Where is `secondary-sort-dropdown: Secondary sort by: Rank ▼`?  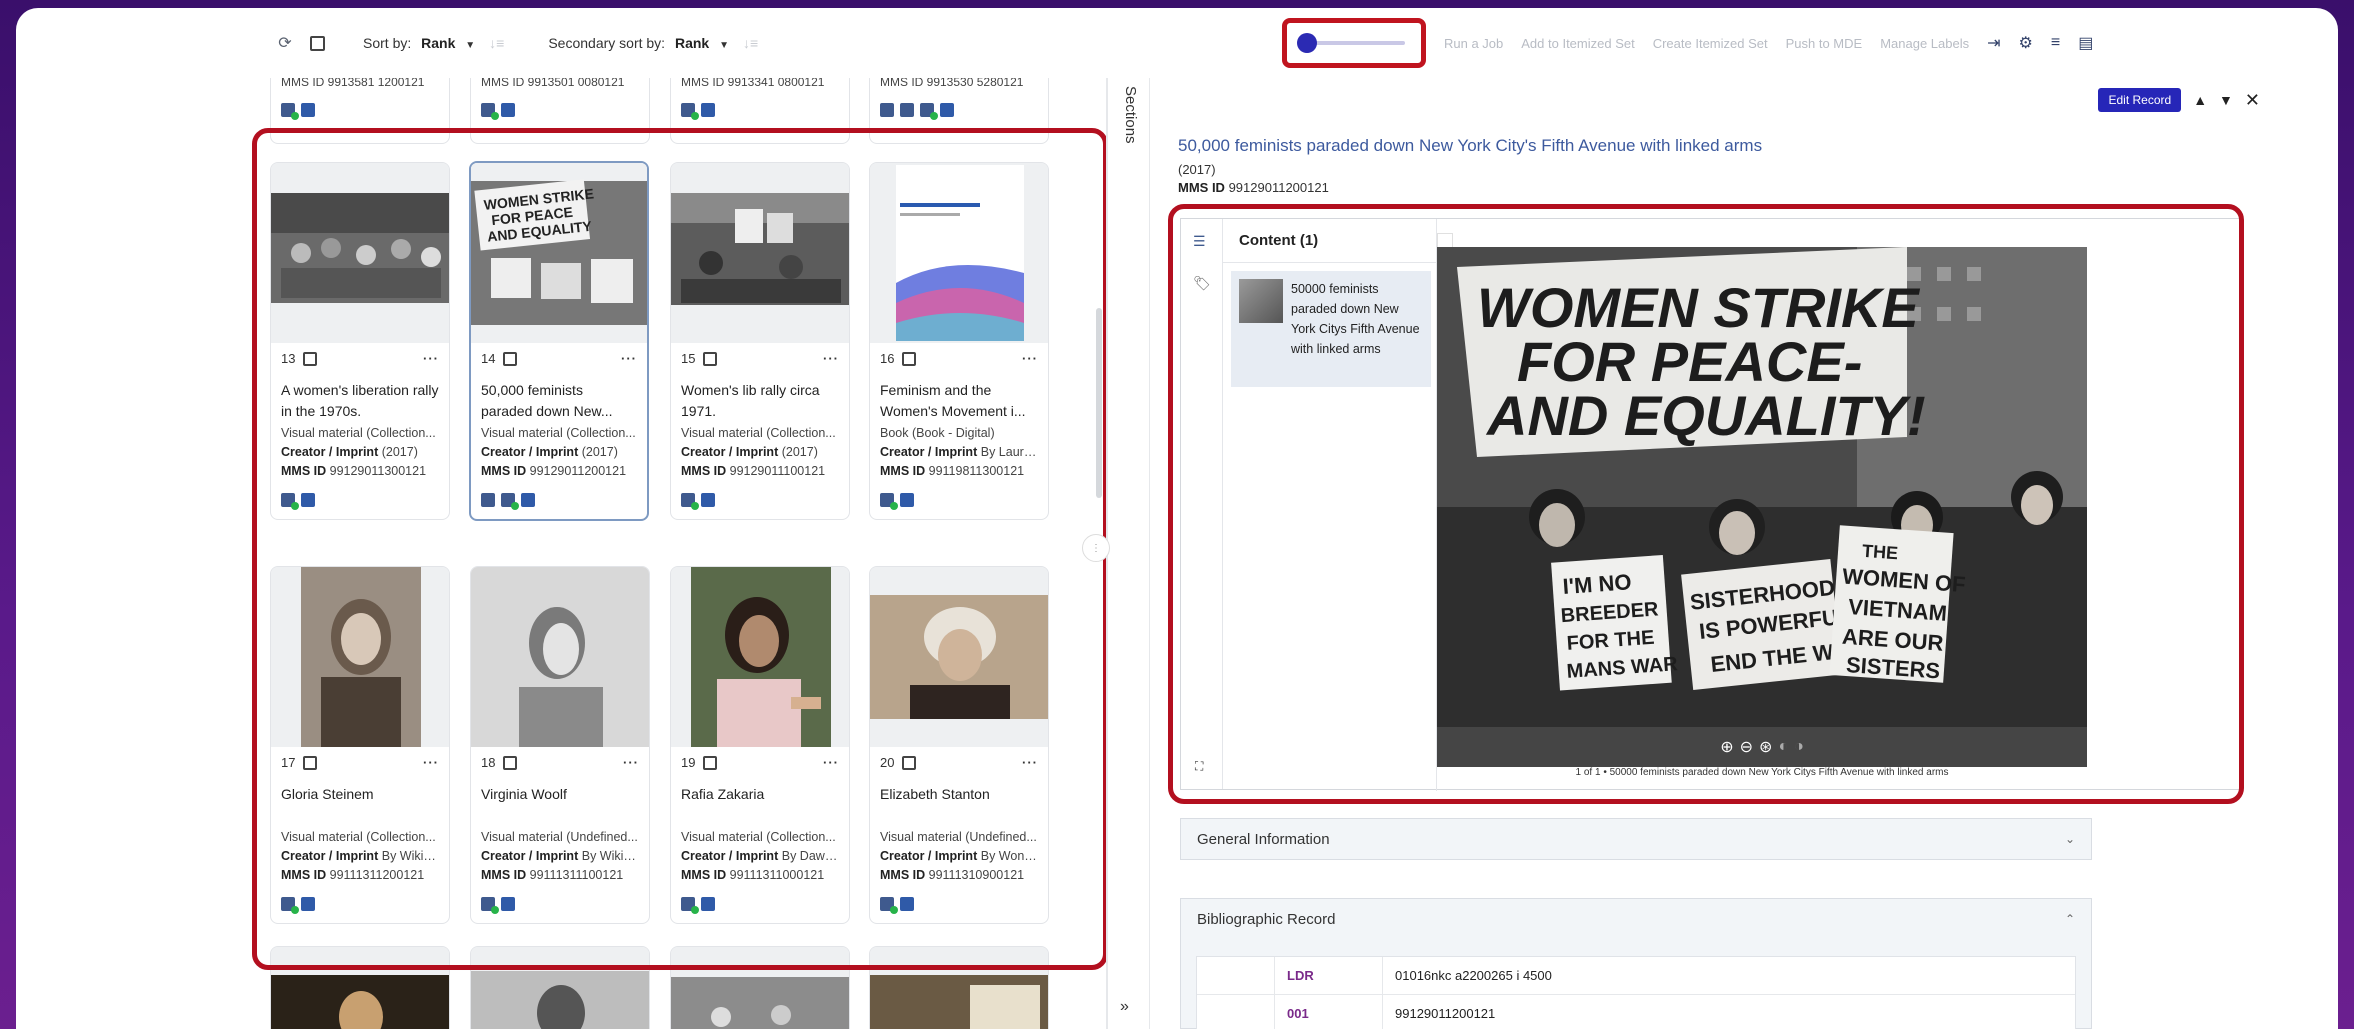
secondary-sort-dropdown: Secondary sort by: Rank ▼ is located at coordinates (638, 43).